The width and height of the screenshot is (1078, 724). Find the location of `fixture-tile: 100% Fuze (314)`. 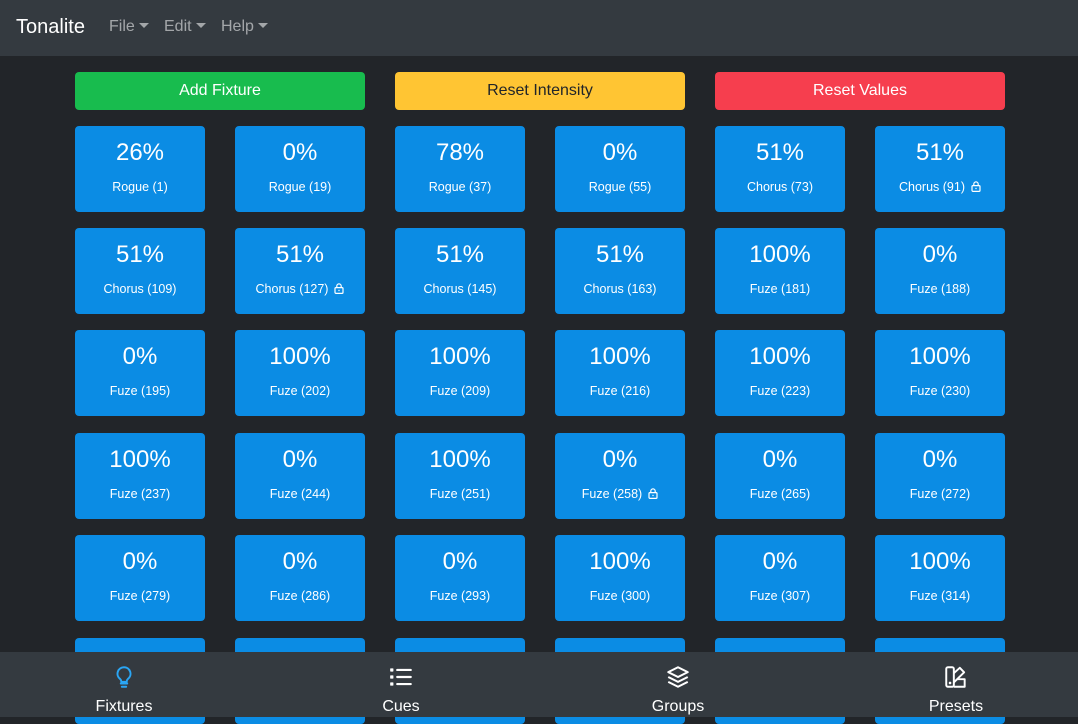

fixture-tile: 100% Fuze (314) is located at coordinates (940, 578).